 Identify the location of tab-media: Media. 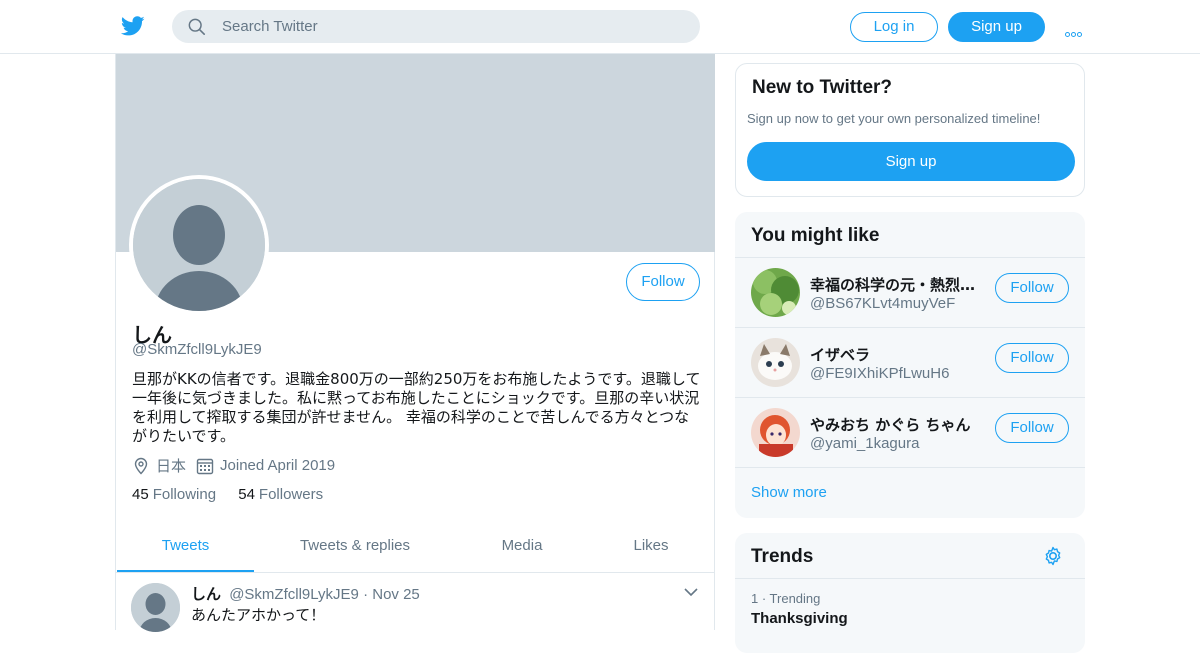
(522, 546).